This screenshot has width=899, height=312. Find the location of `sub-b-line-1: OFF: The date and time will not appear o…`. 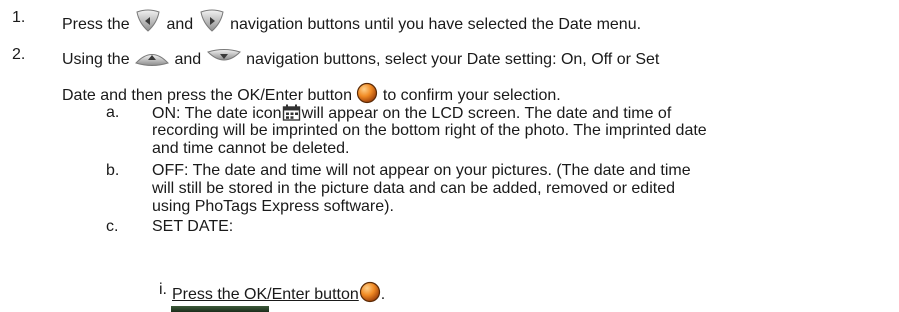

sub-b-line-1: OFF: The date and time will not appear o… is located at coordinates (421, 170).